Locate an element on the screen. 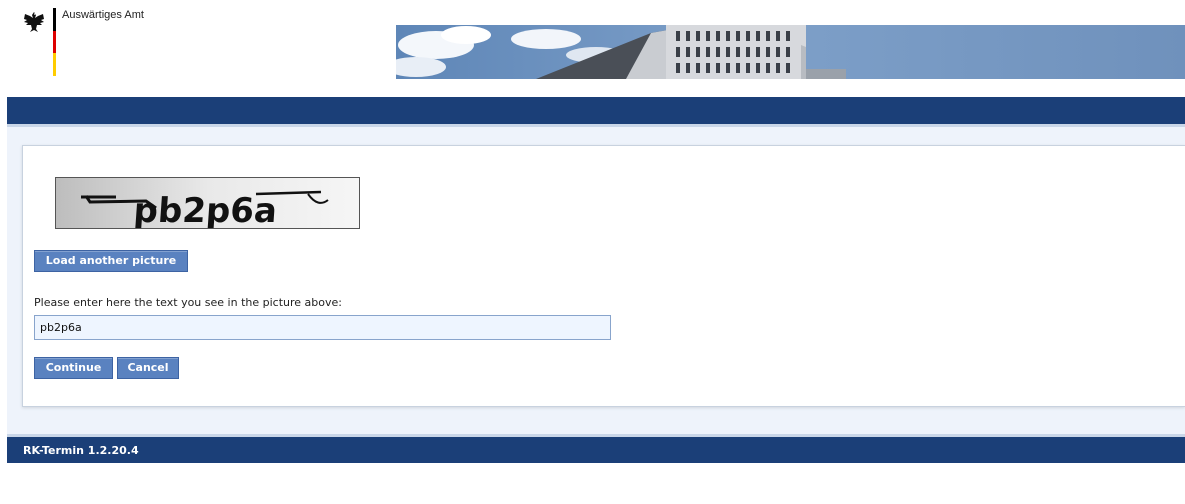  federal-eagle-icon is located at coordinates (34, 22).